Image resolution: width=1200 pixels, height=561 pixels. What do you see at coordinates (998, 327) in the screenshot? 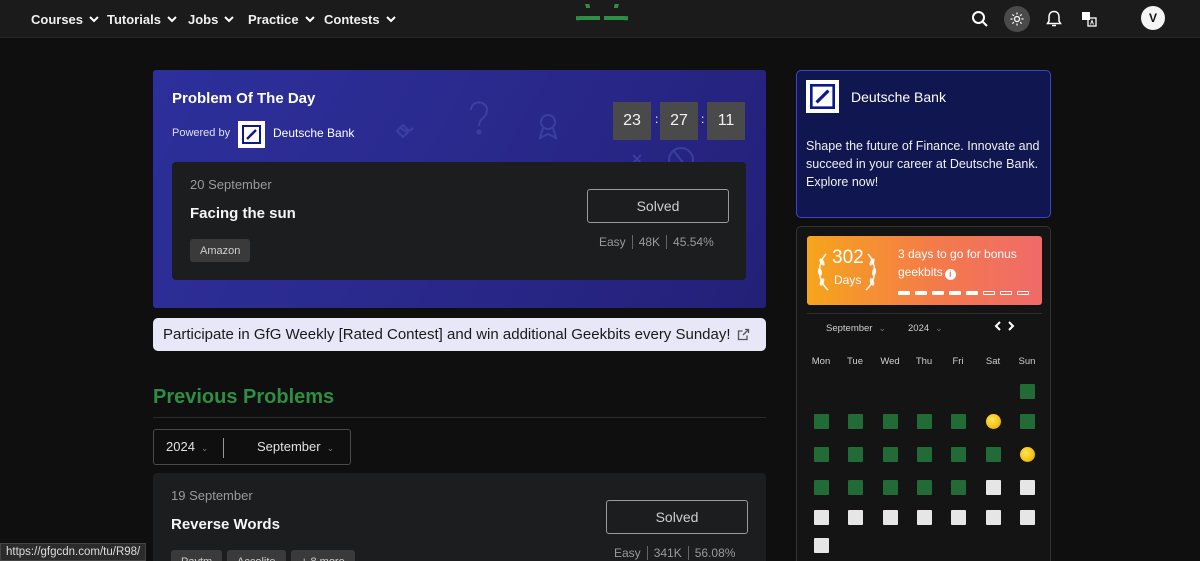
I see `prev-month-button` at bounding box center [998, 327].